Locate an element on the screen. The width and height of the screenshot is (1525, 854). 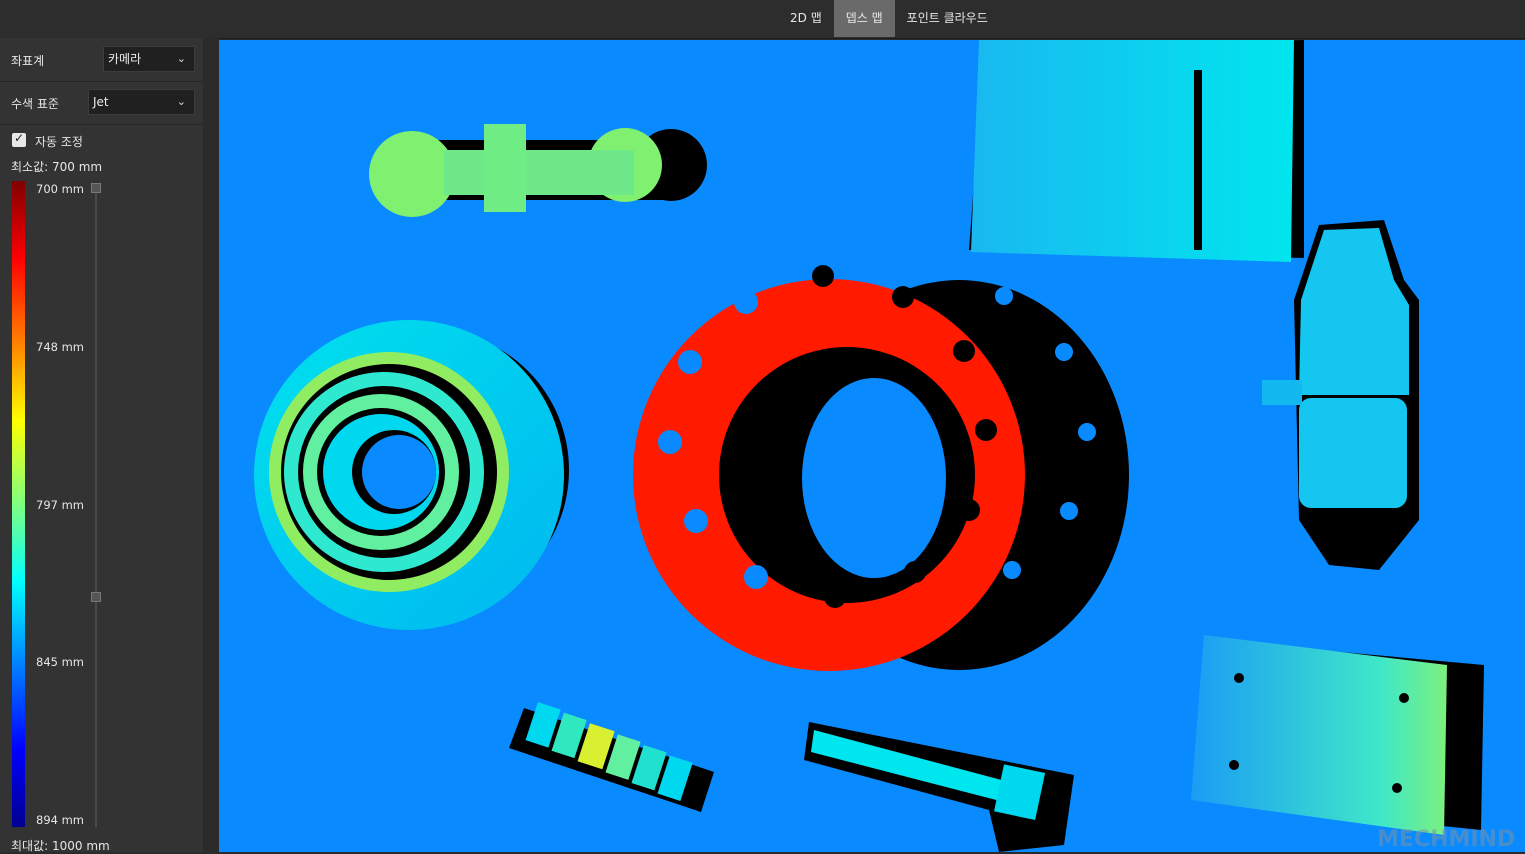
colormap-select-value: Jet is located at coordinates (101, 102).